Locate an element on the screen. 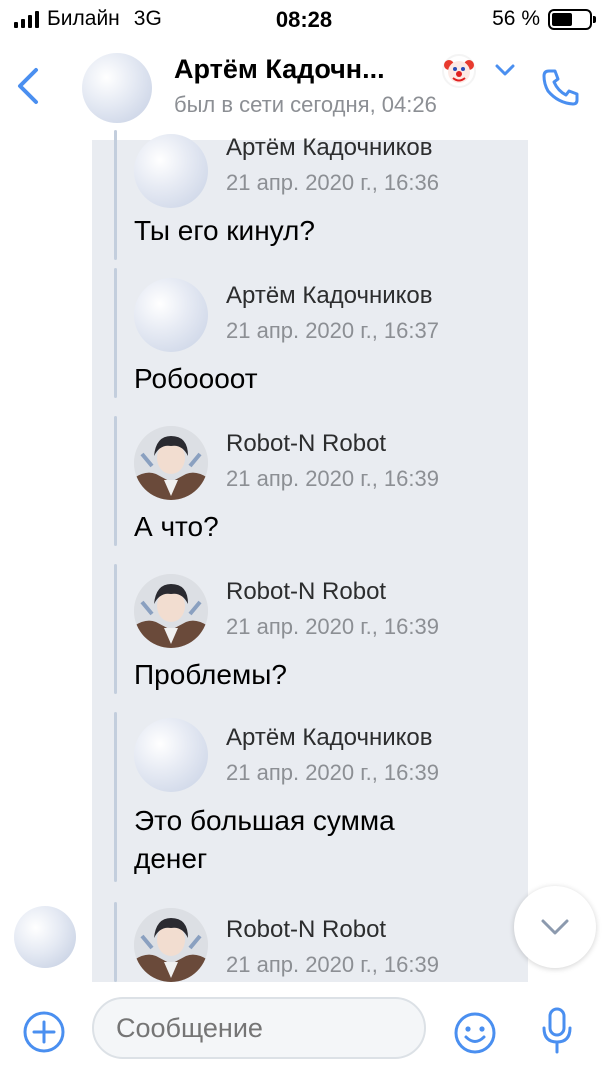 The image size is (608, 1080). message-input is located at coordinates (259, 1028).